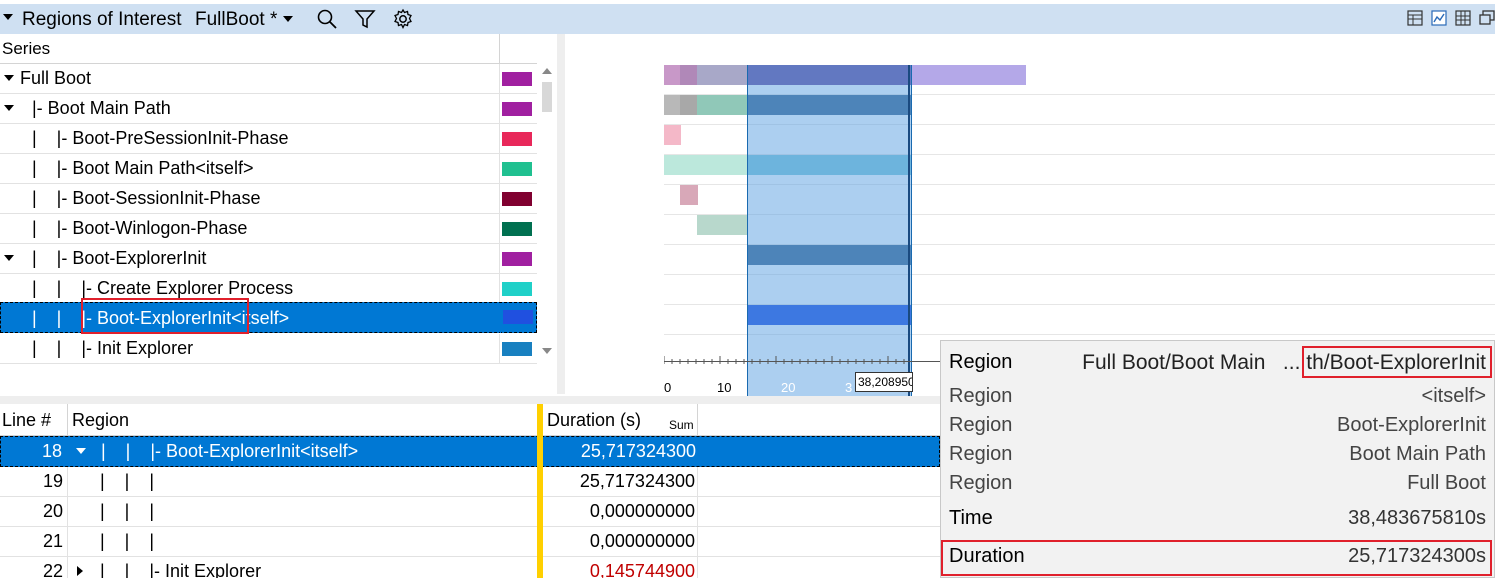 The height and width of the screenshot is (578, 1495). What do you see at coordinates (909, 230) in the screenshot?
I see `cursor-line` at bounding box center [909, 230].